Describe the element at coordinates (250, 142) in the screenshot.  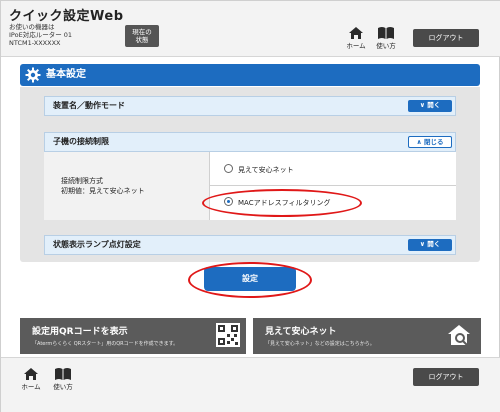
I see `accordion-child-restriction: 子機の接続制限 ∧ 閉じる` at that location.